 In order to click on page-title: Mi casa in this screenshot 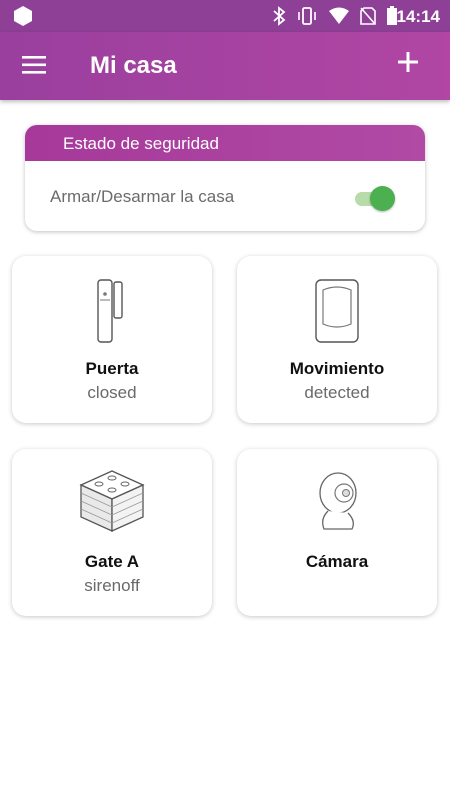, I will do `click(133, 65)`.